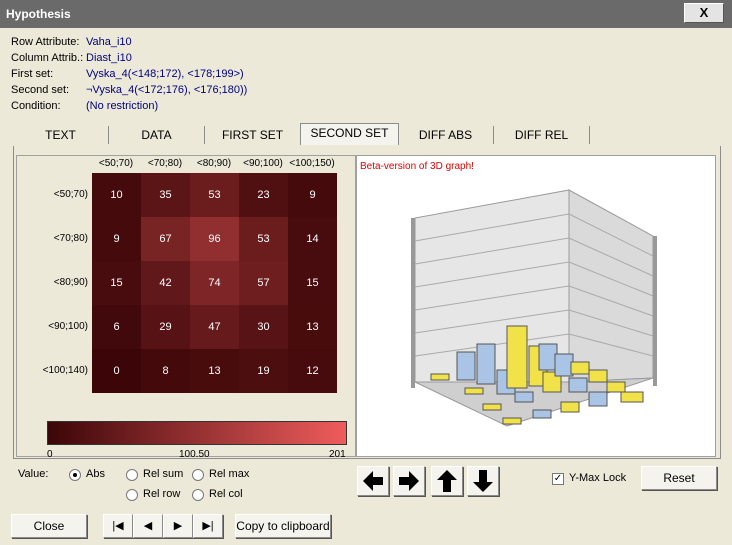 This screenshot has width=732, height=545. What do you see at coordinates (312, 371) in the screenshot?
I see `heatmap-cell: 12` at bounding box center [312, 371].